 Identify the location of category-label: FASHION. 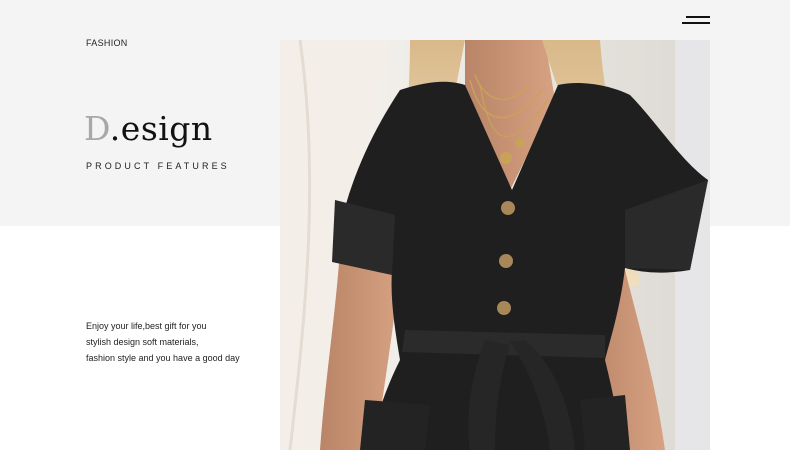
(107, 43).